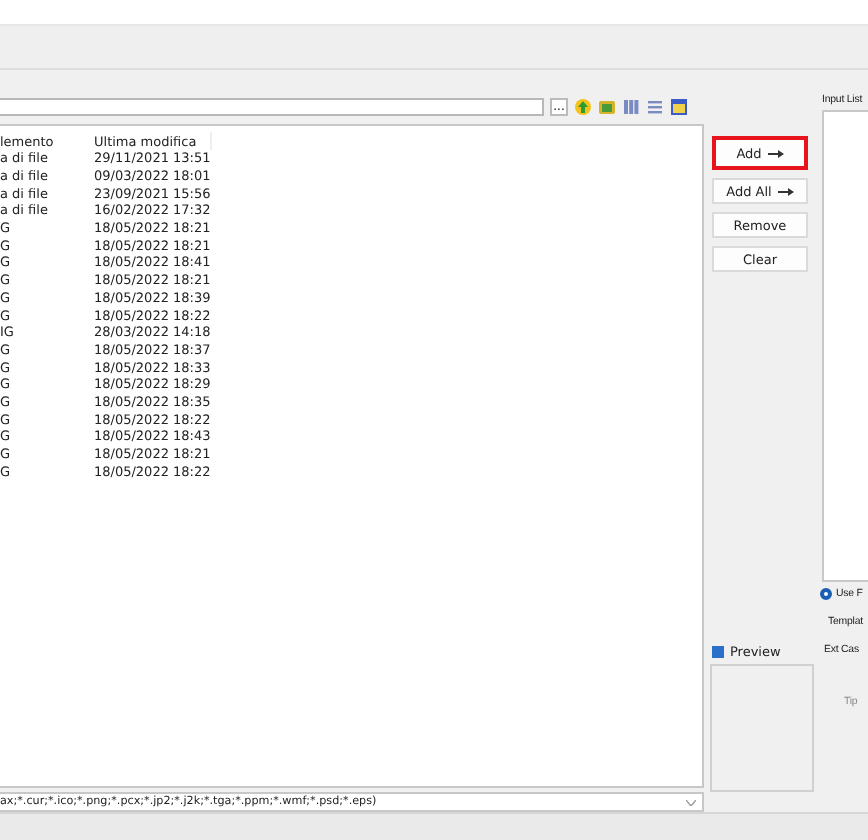 The width and height of the screenshot is (868, 840). What do you see at coordinates (679, 107) in the screenshot?
I see `grid-view-icon` at bounding box center [679, 107].